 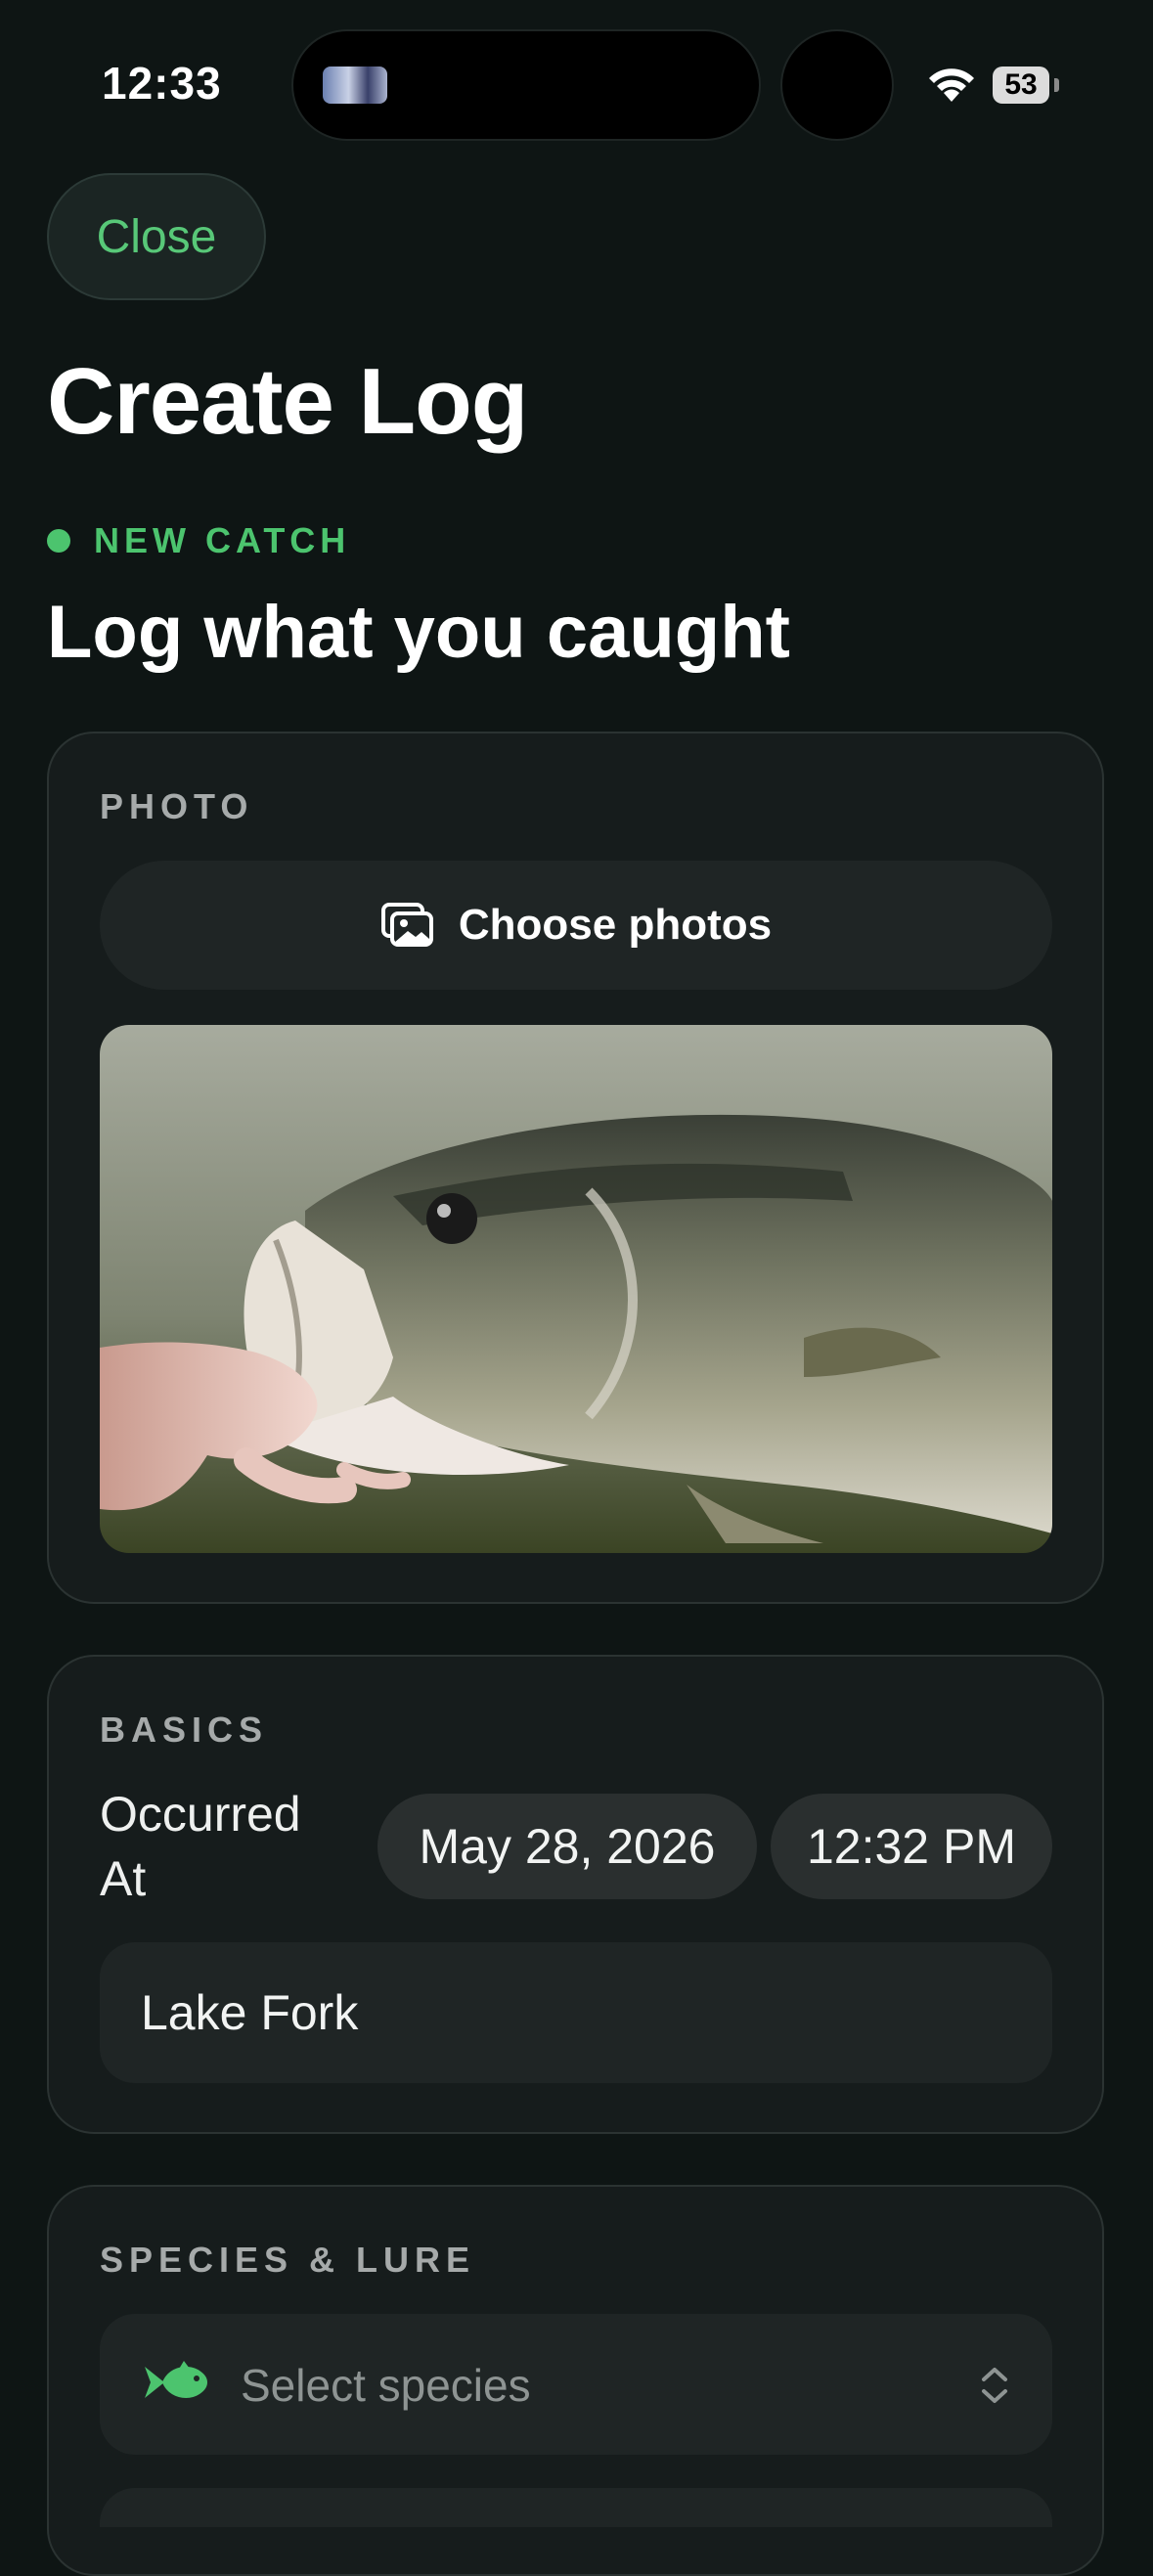 I want to click on occurred-at-label: Occurred At, so click(x=200, y=1846).